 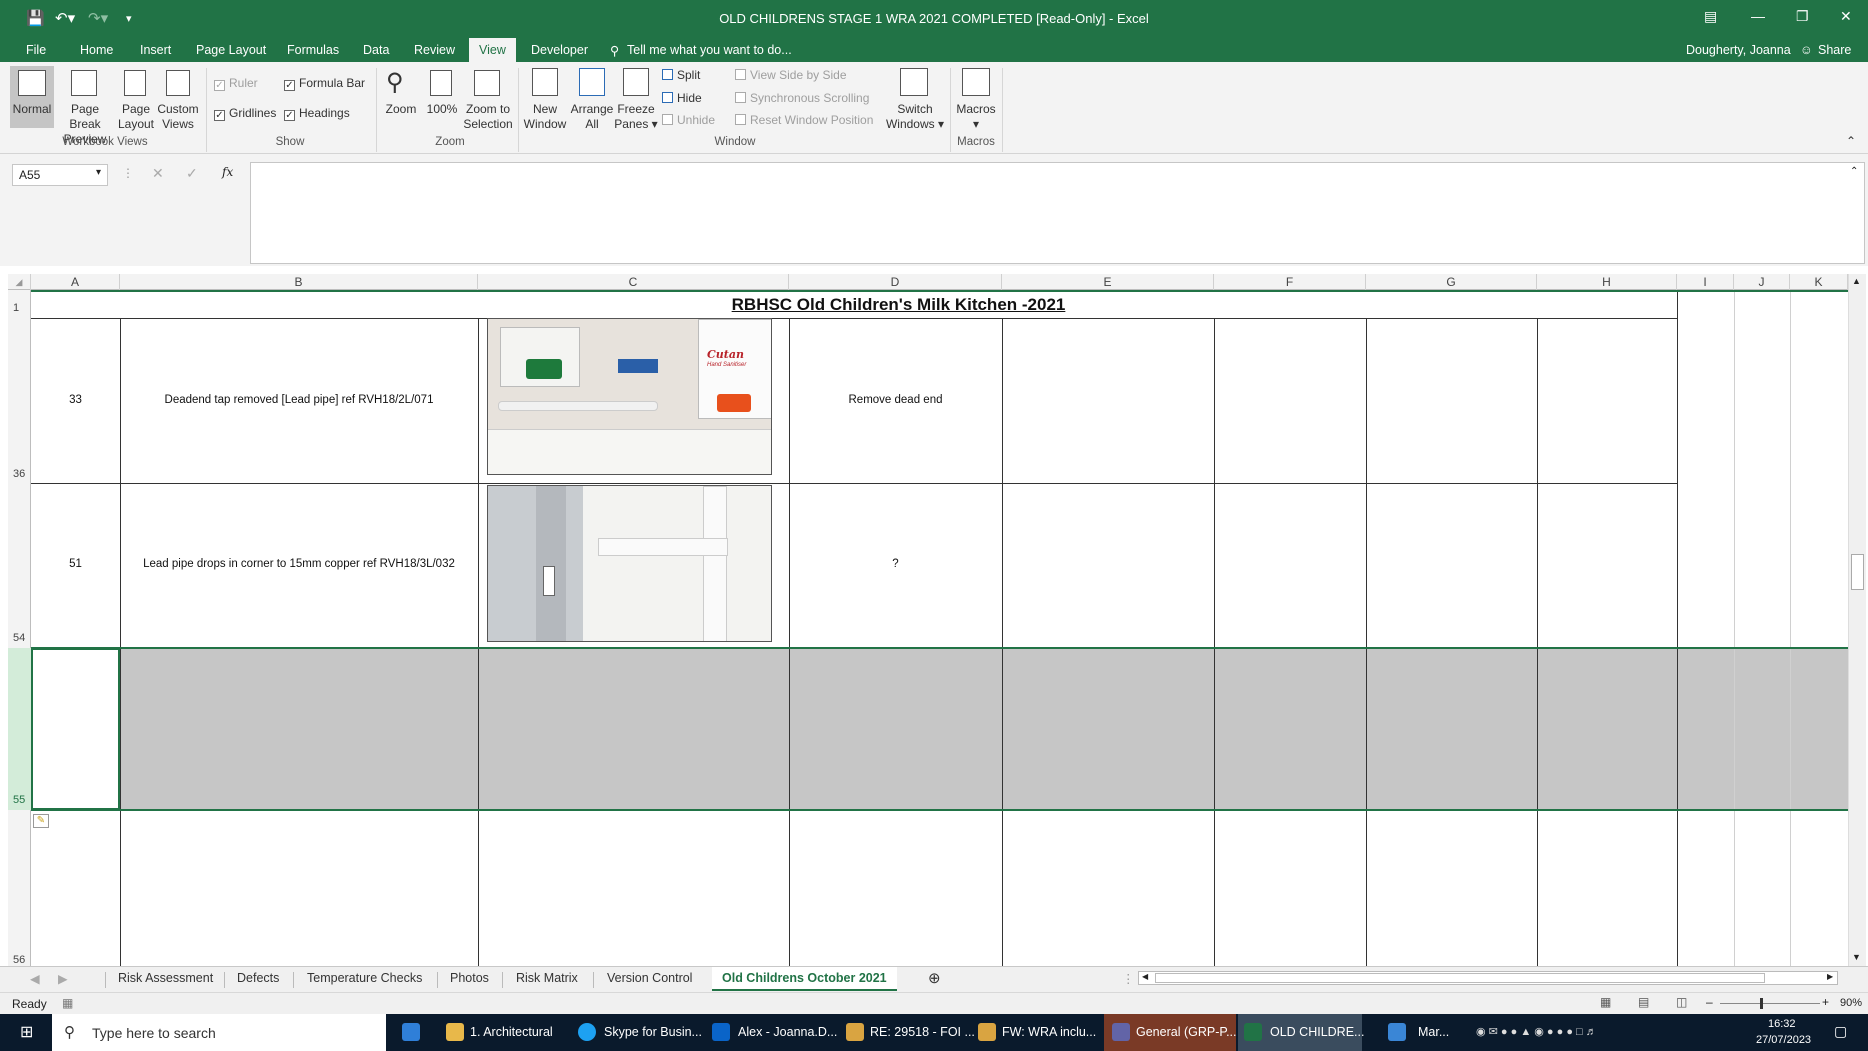 What do you see at coordinates (19, 638) in the screenshot?
I see `row-header-54: 54` at bounding box center [19, 638].